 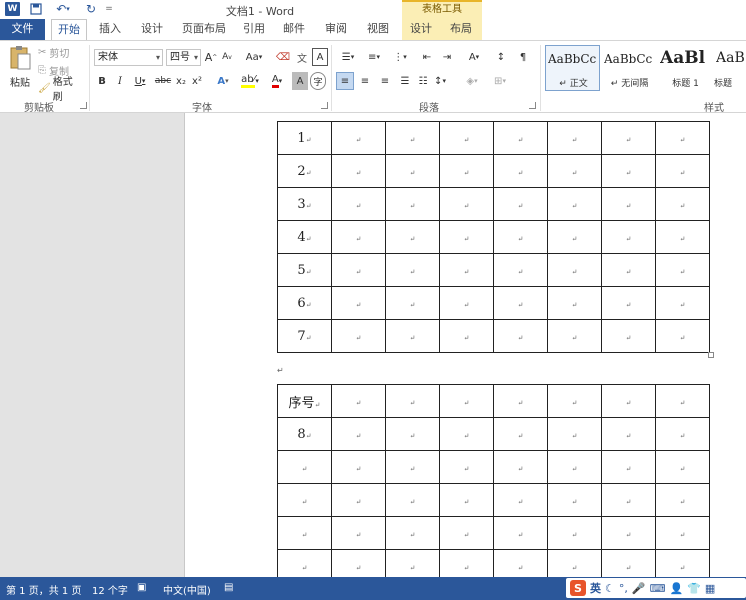 I want to click on character-border-icon: A, so click(x=320, y=57).